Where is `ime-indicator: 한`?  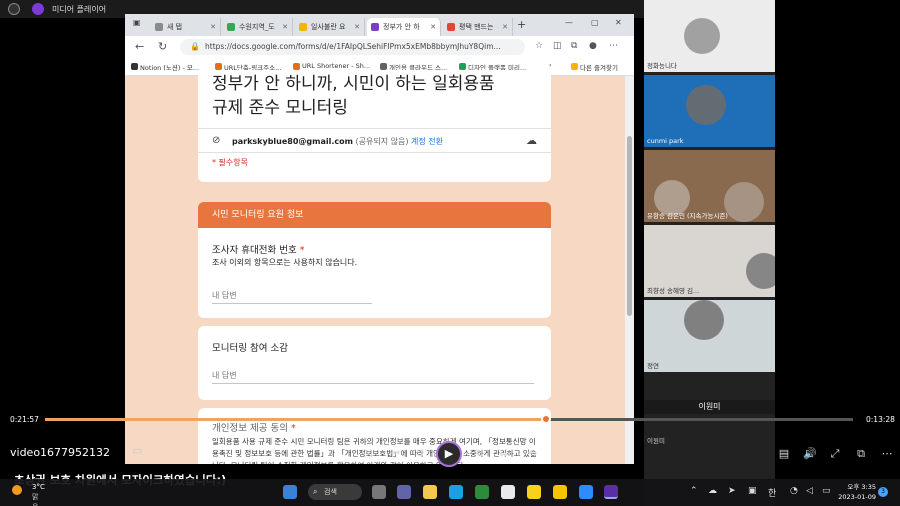
ime-indicator: 한 is located at coordinates (772, 492).